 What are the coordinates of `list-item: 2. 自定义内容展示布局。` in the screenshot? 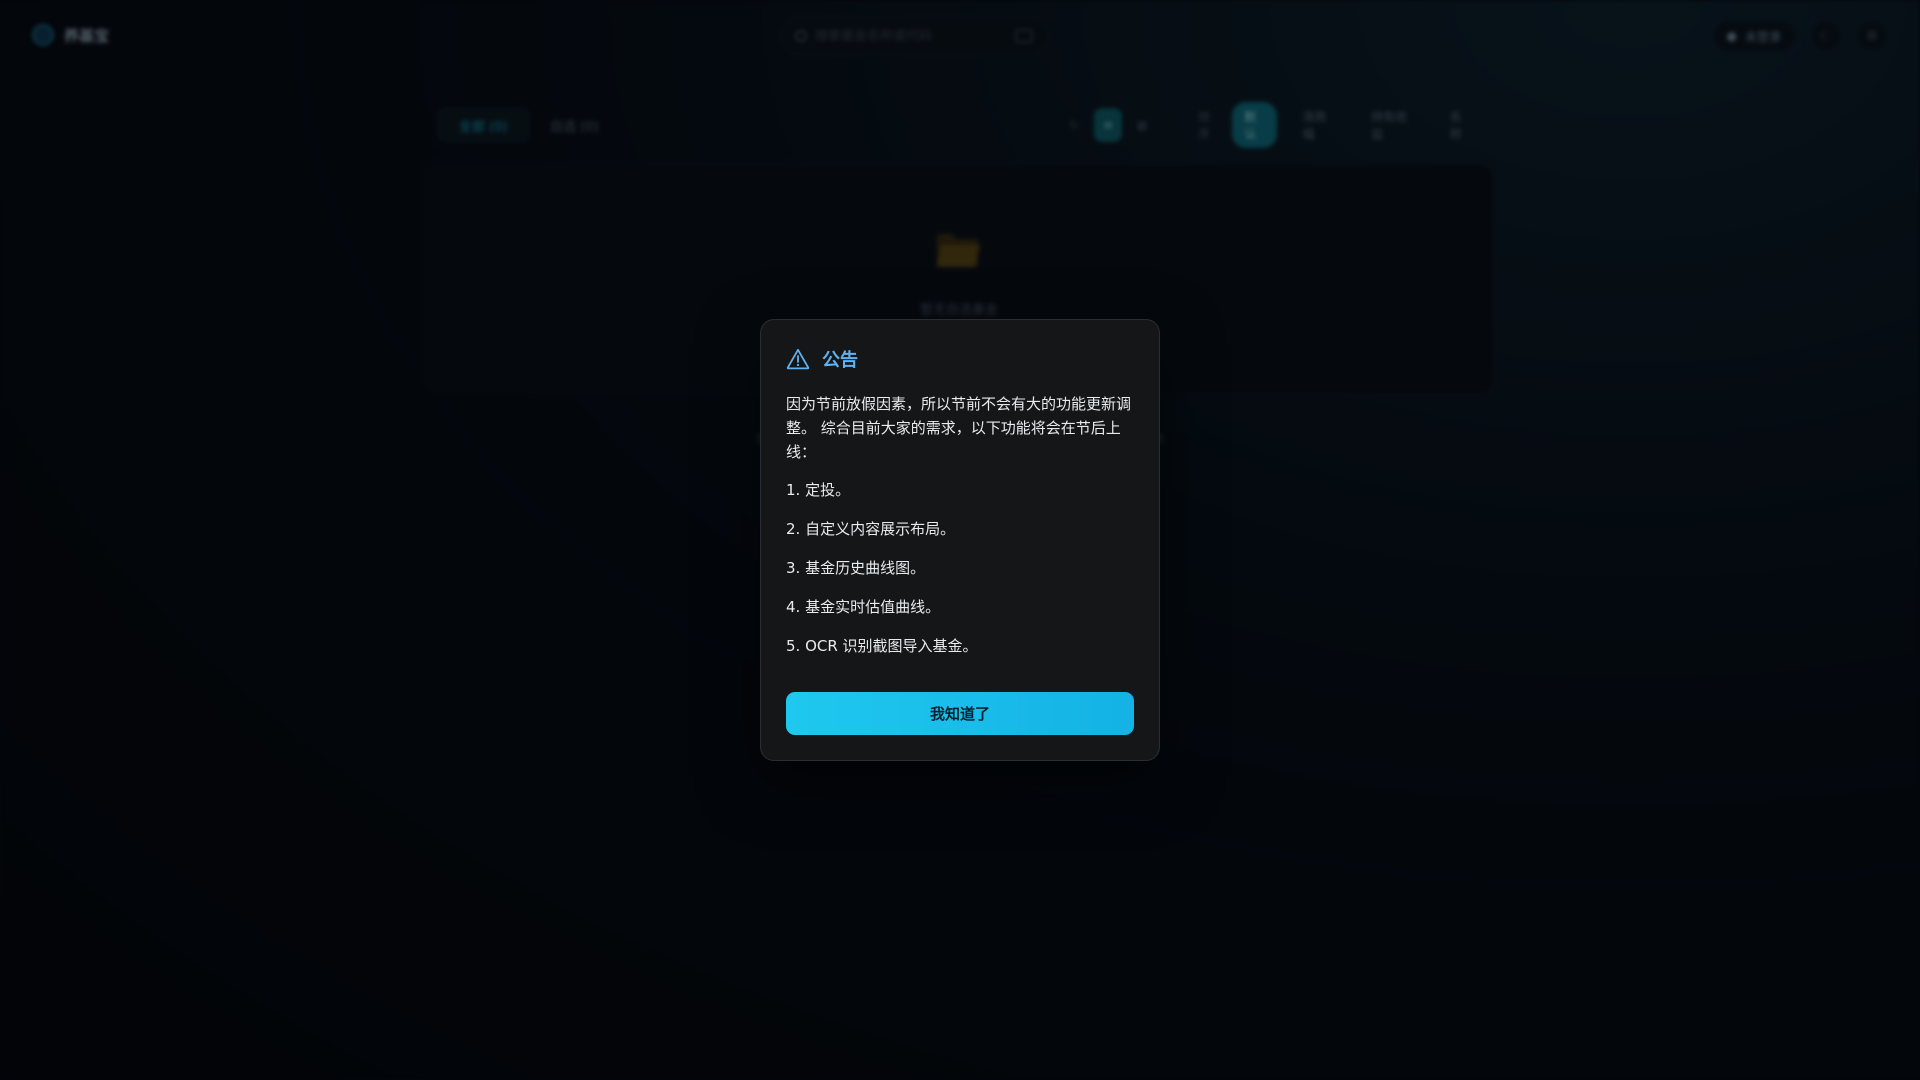 It's located at (871, 529).